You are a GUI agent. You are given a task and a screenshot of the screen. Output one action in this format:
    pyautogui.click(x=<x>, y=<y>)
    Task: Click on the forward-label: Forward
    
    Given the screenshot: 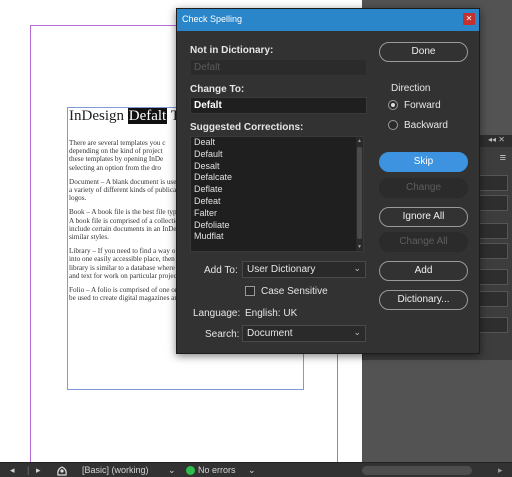 What is the action you would take?
    pyautogui.click(x=422, y=105)
    